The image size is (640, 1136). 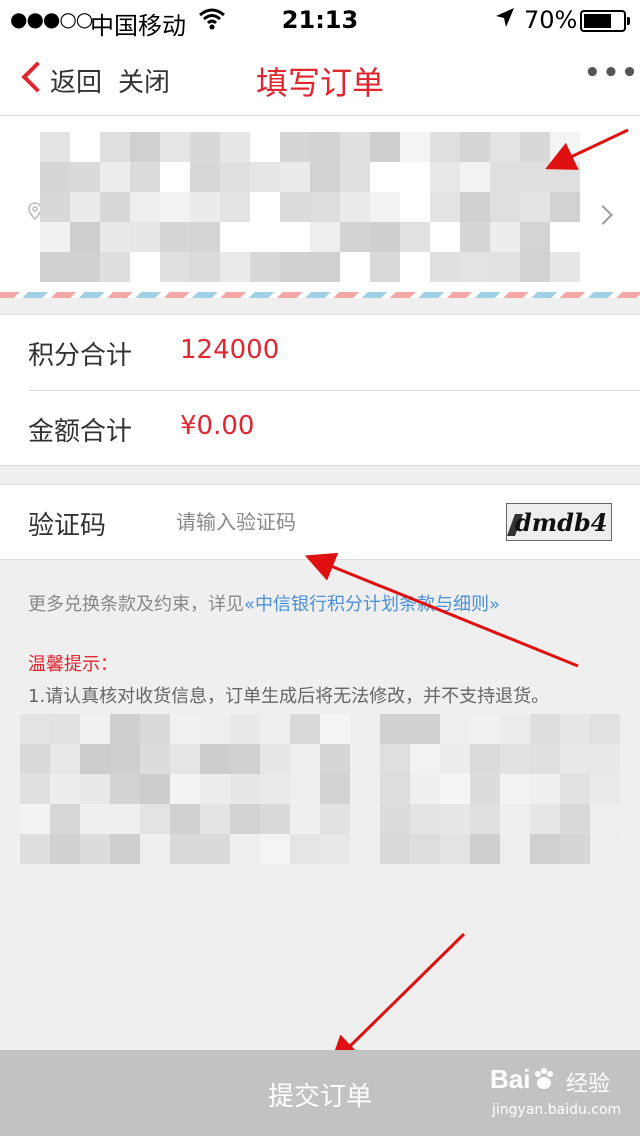 I want to click on captcha-input, so click(x=326, y=522).